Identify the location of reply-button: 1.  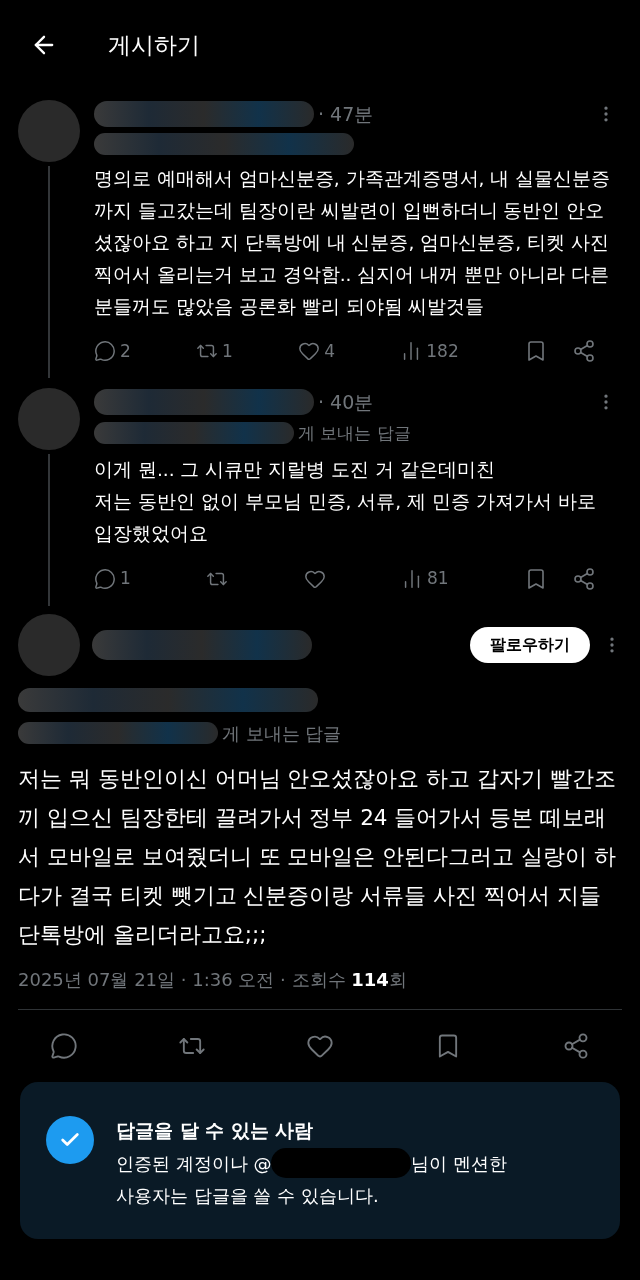
(112, 579).